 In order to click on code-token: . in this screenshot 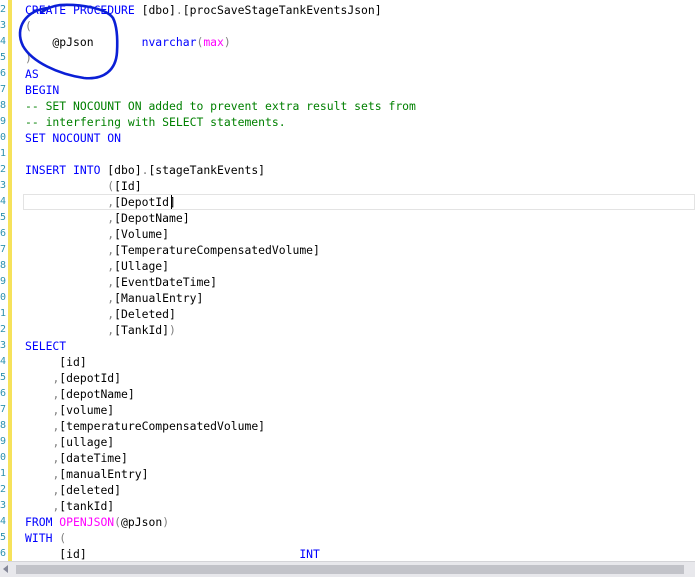, I will do `click(179, 10)`.